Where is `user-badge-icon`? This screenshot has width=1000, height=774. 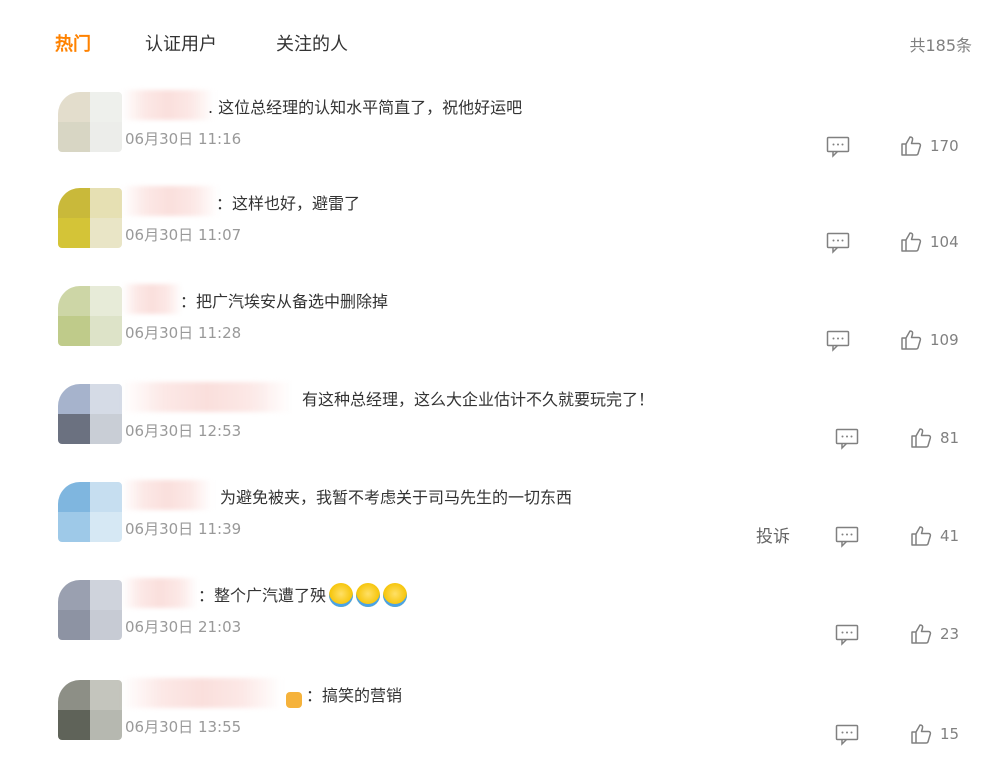 user-badge-icon is located at coordinates (294, 700).